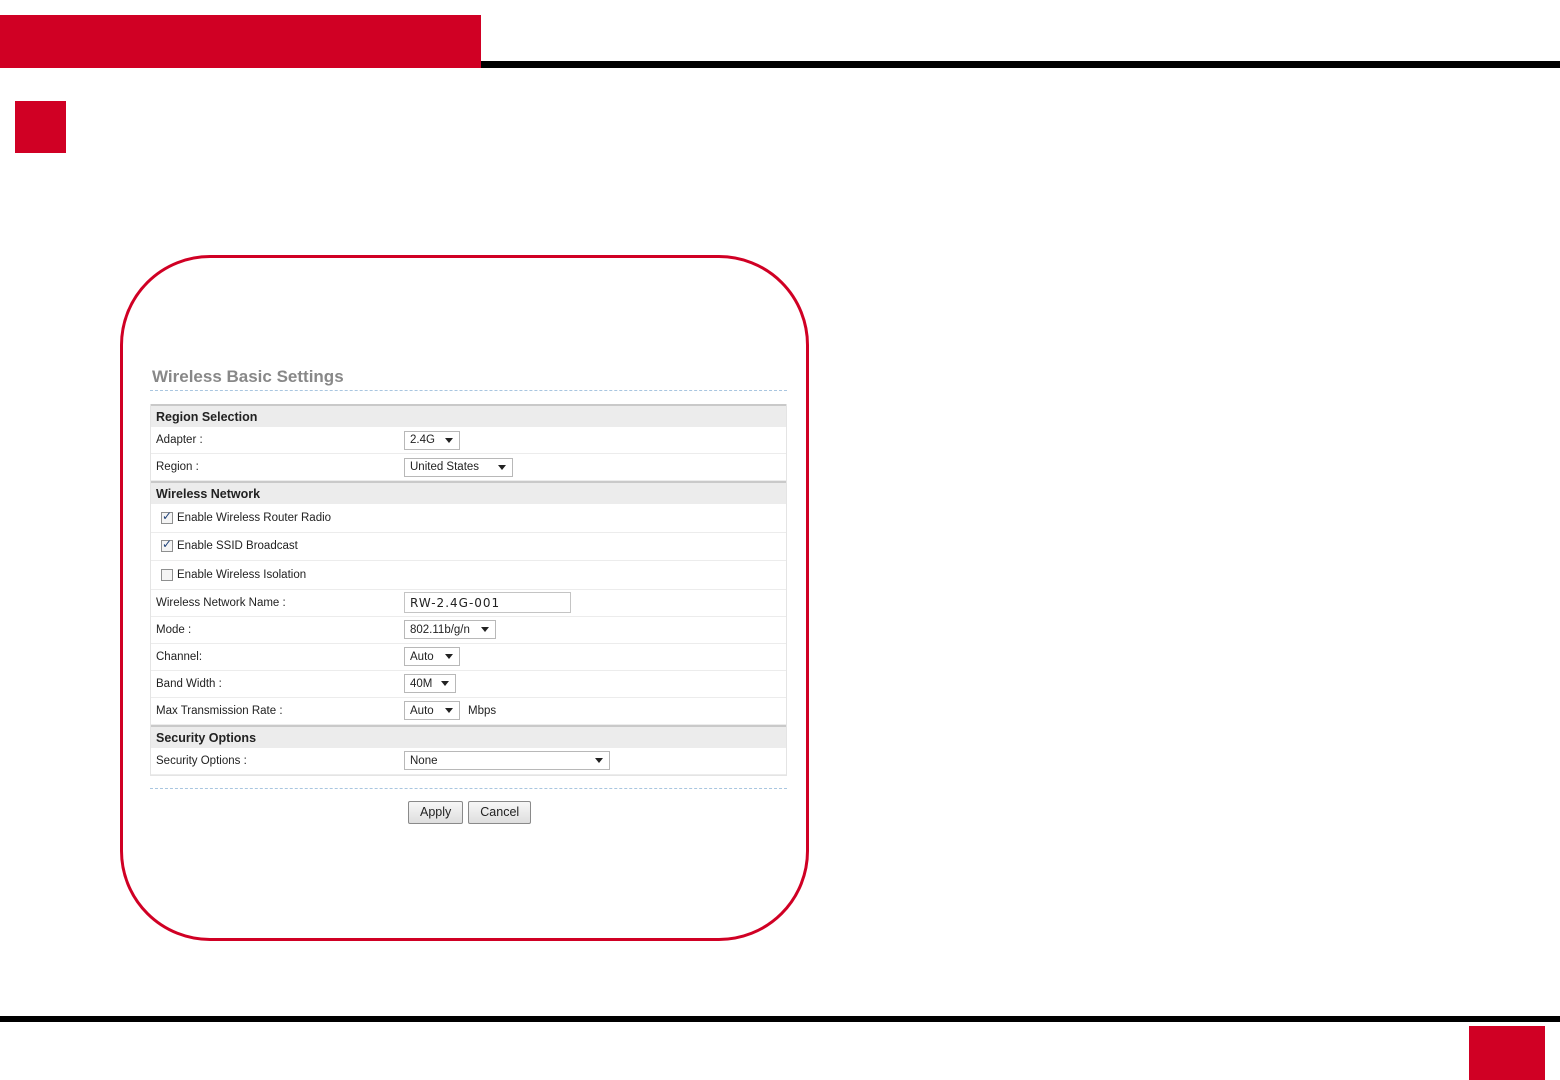 This screenshot has height=1080, width=1560. I want to click on band-width-select-value: 40M, so click(421, 683).